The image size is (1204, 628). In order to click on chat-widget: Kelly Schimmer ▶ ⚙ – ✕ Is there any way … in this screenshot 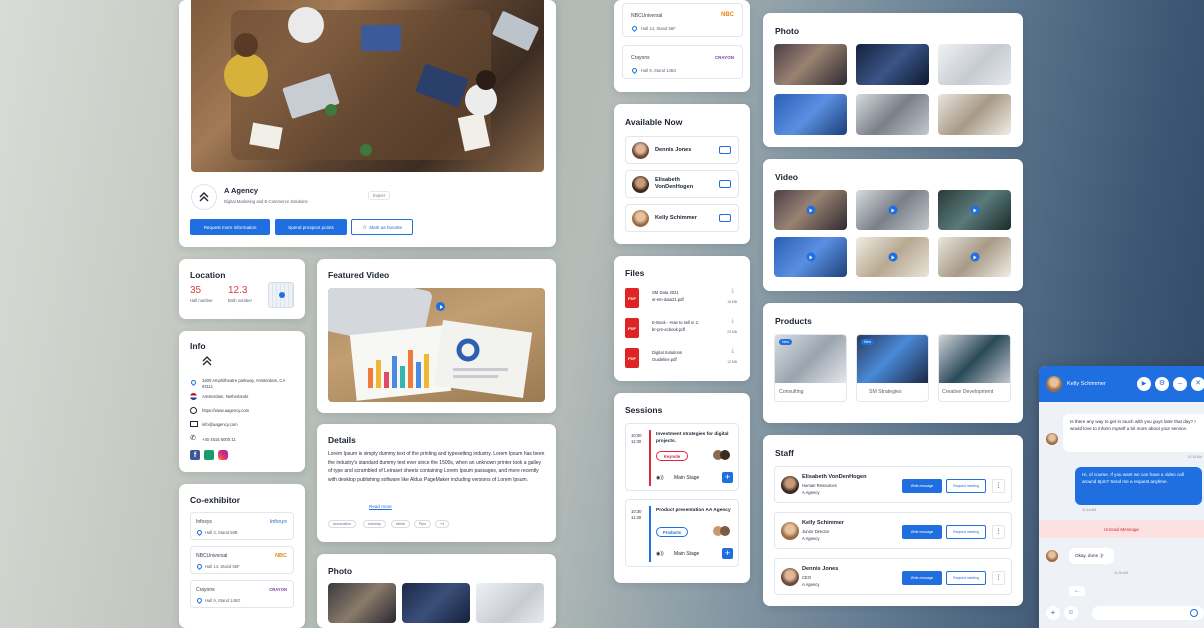, I will do `click(1121, 497)`.